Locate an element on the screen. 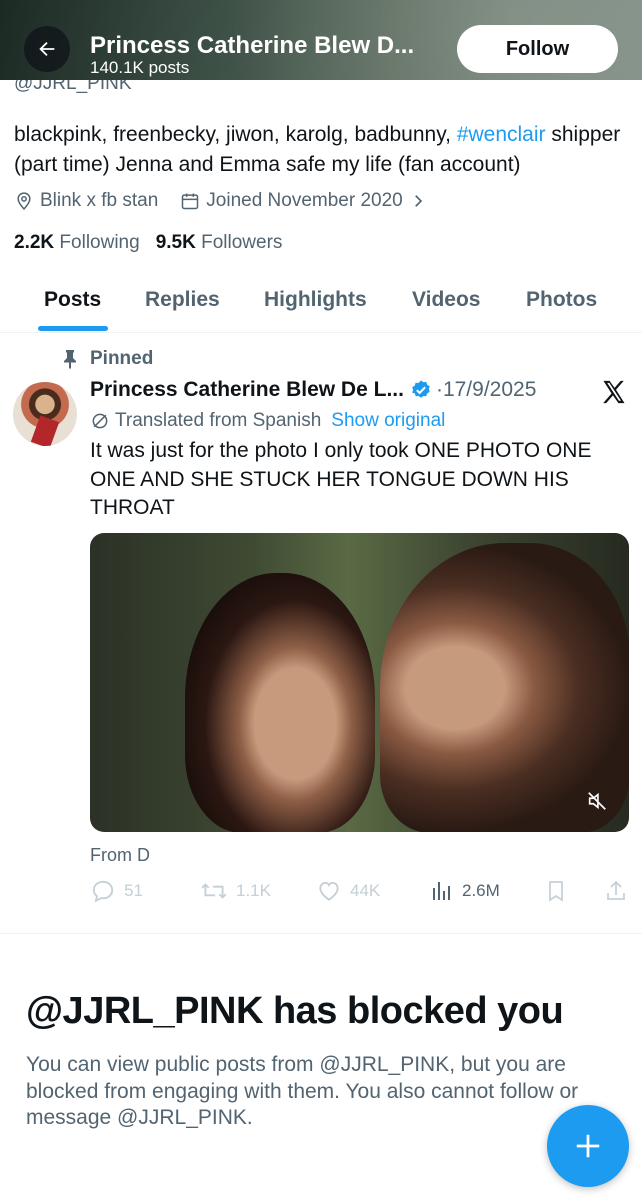  chevron-right-icon is located at coordinates (418, 201).